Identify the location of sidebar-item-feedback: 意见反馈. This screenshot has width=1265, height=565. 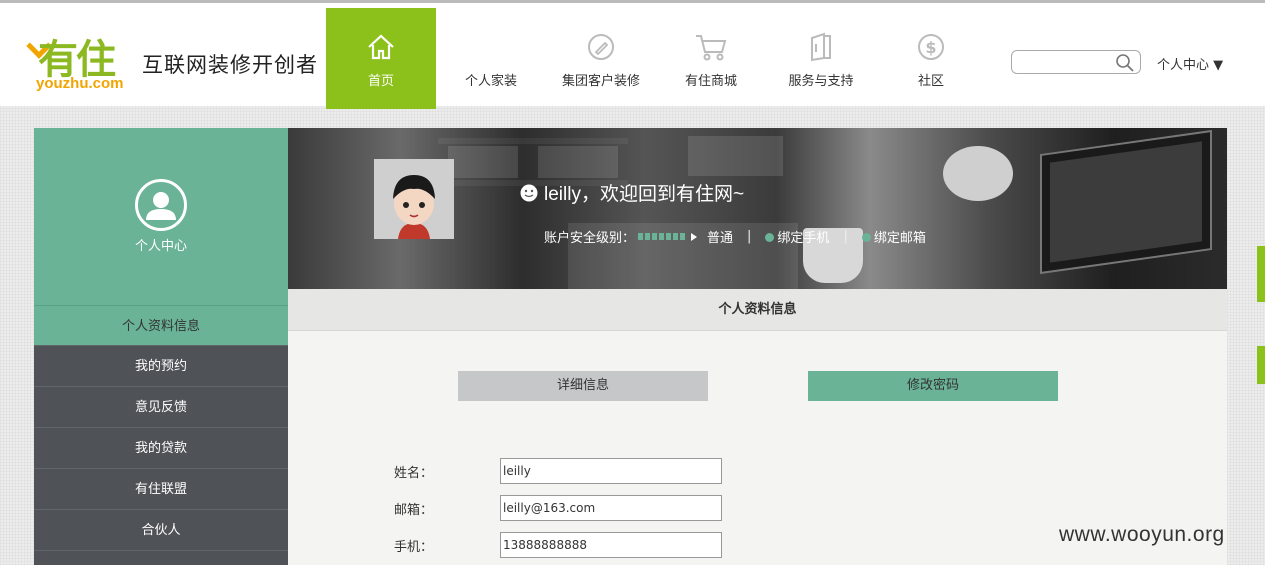
(161, 407).